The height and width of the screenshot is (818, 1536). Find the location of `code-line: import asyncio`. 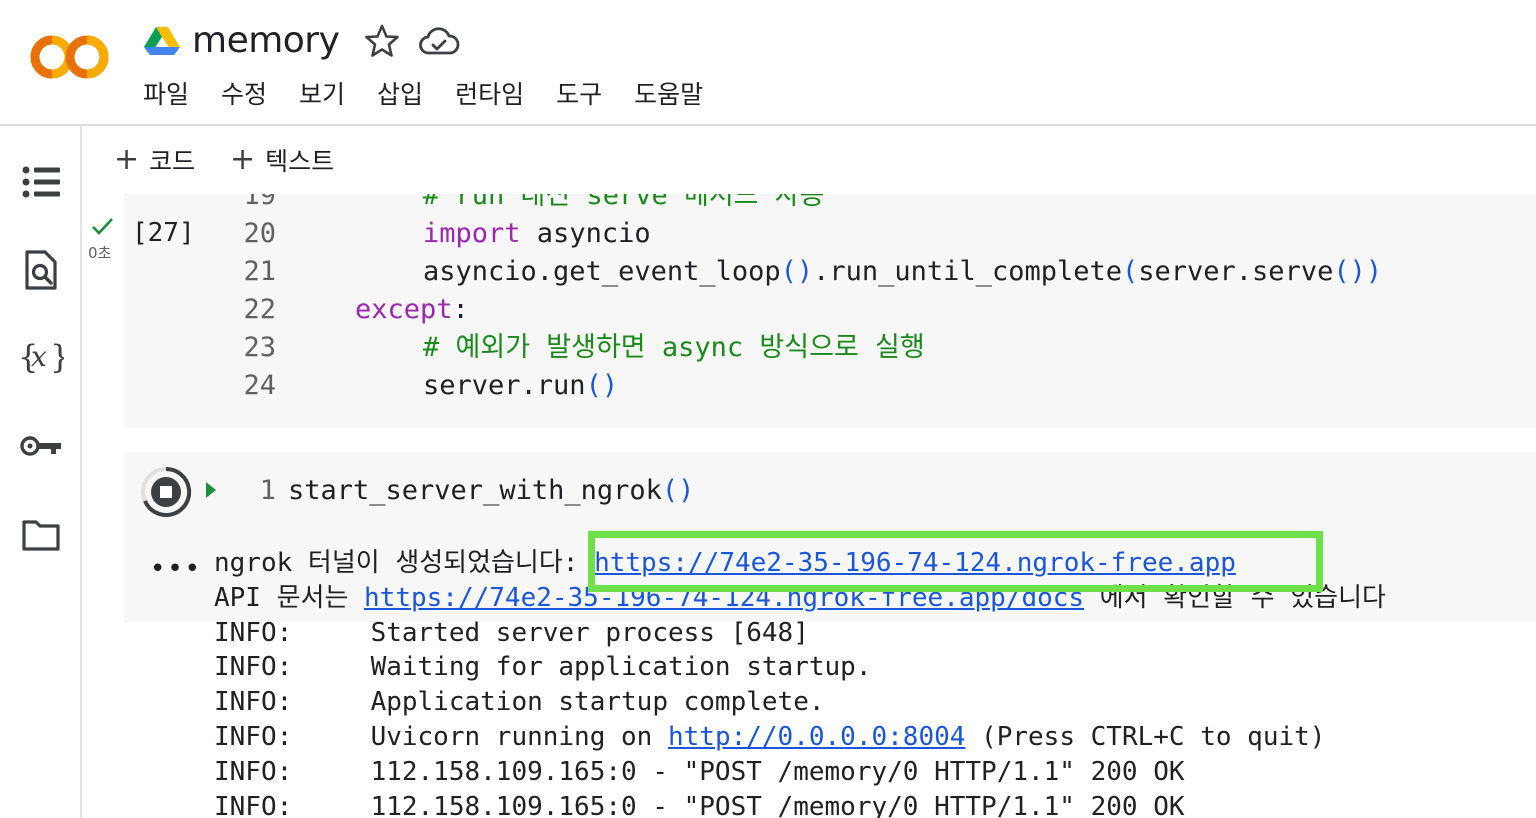

code-line: import asyncio is located at coordinates (537, 234).